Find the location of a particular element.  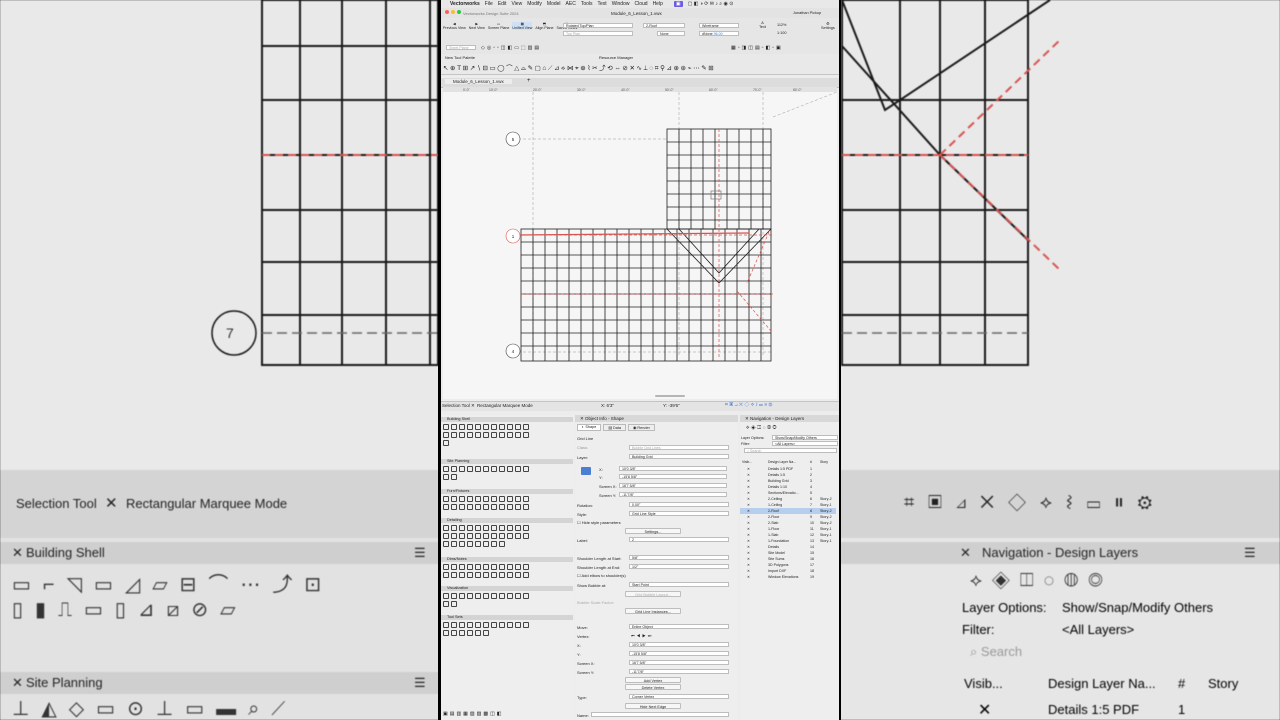

delete-vertex-button: Delete Vertex is located at coordinates (653, 687).